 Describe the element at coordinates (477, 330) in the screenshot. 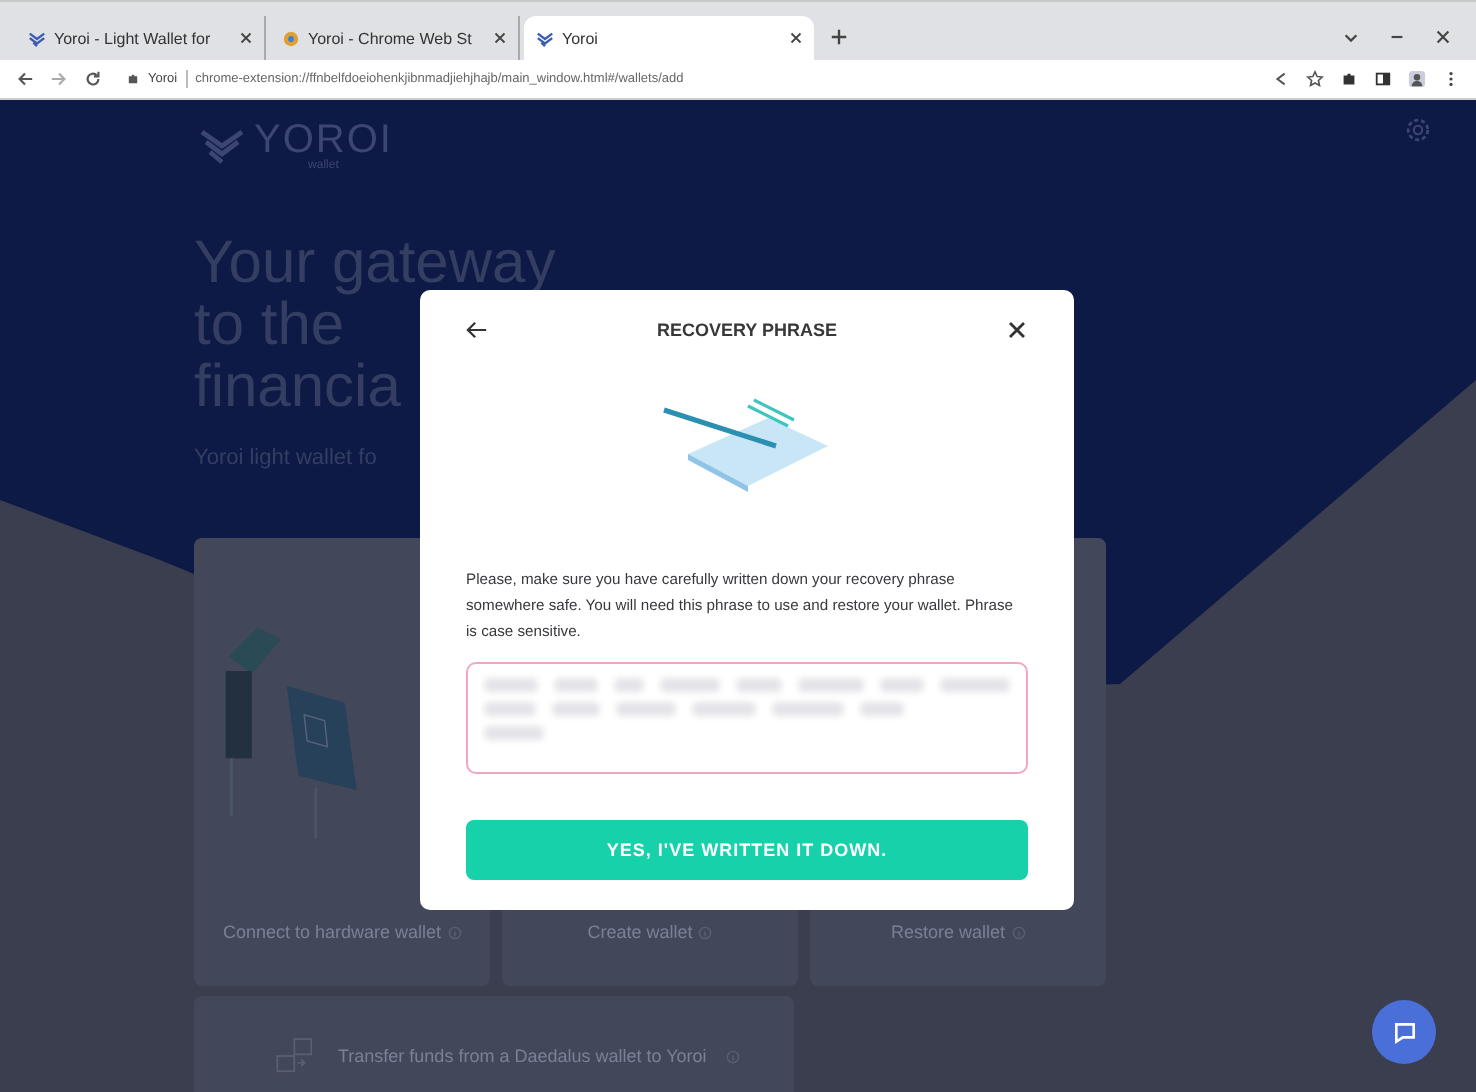

I see `back-arrow-icon` at that location.